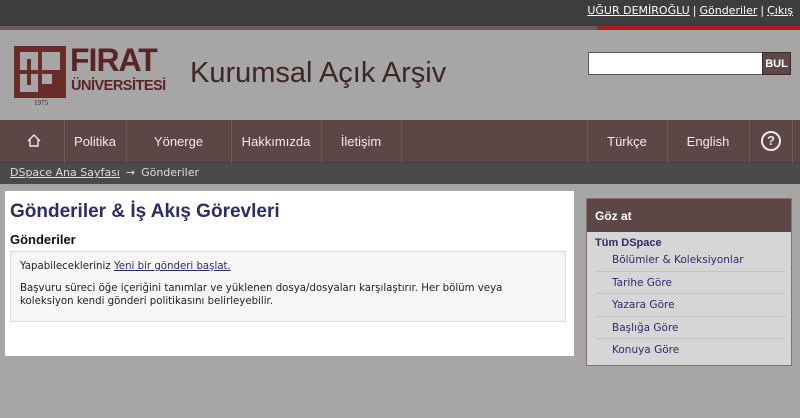 This screenshot has width=800, height=418. I want to click on nav-home, so click(32, 141).